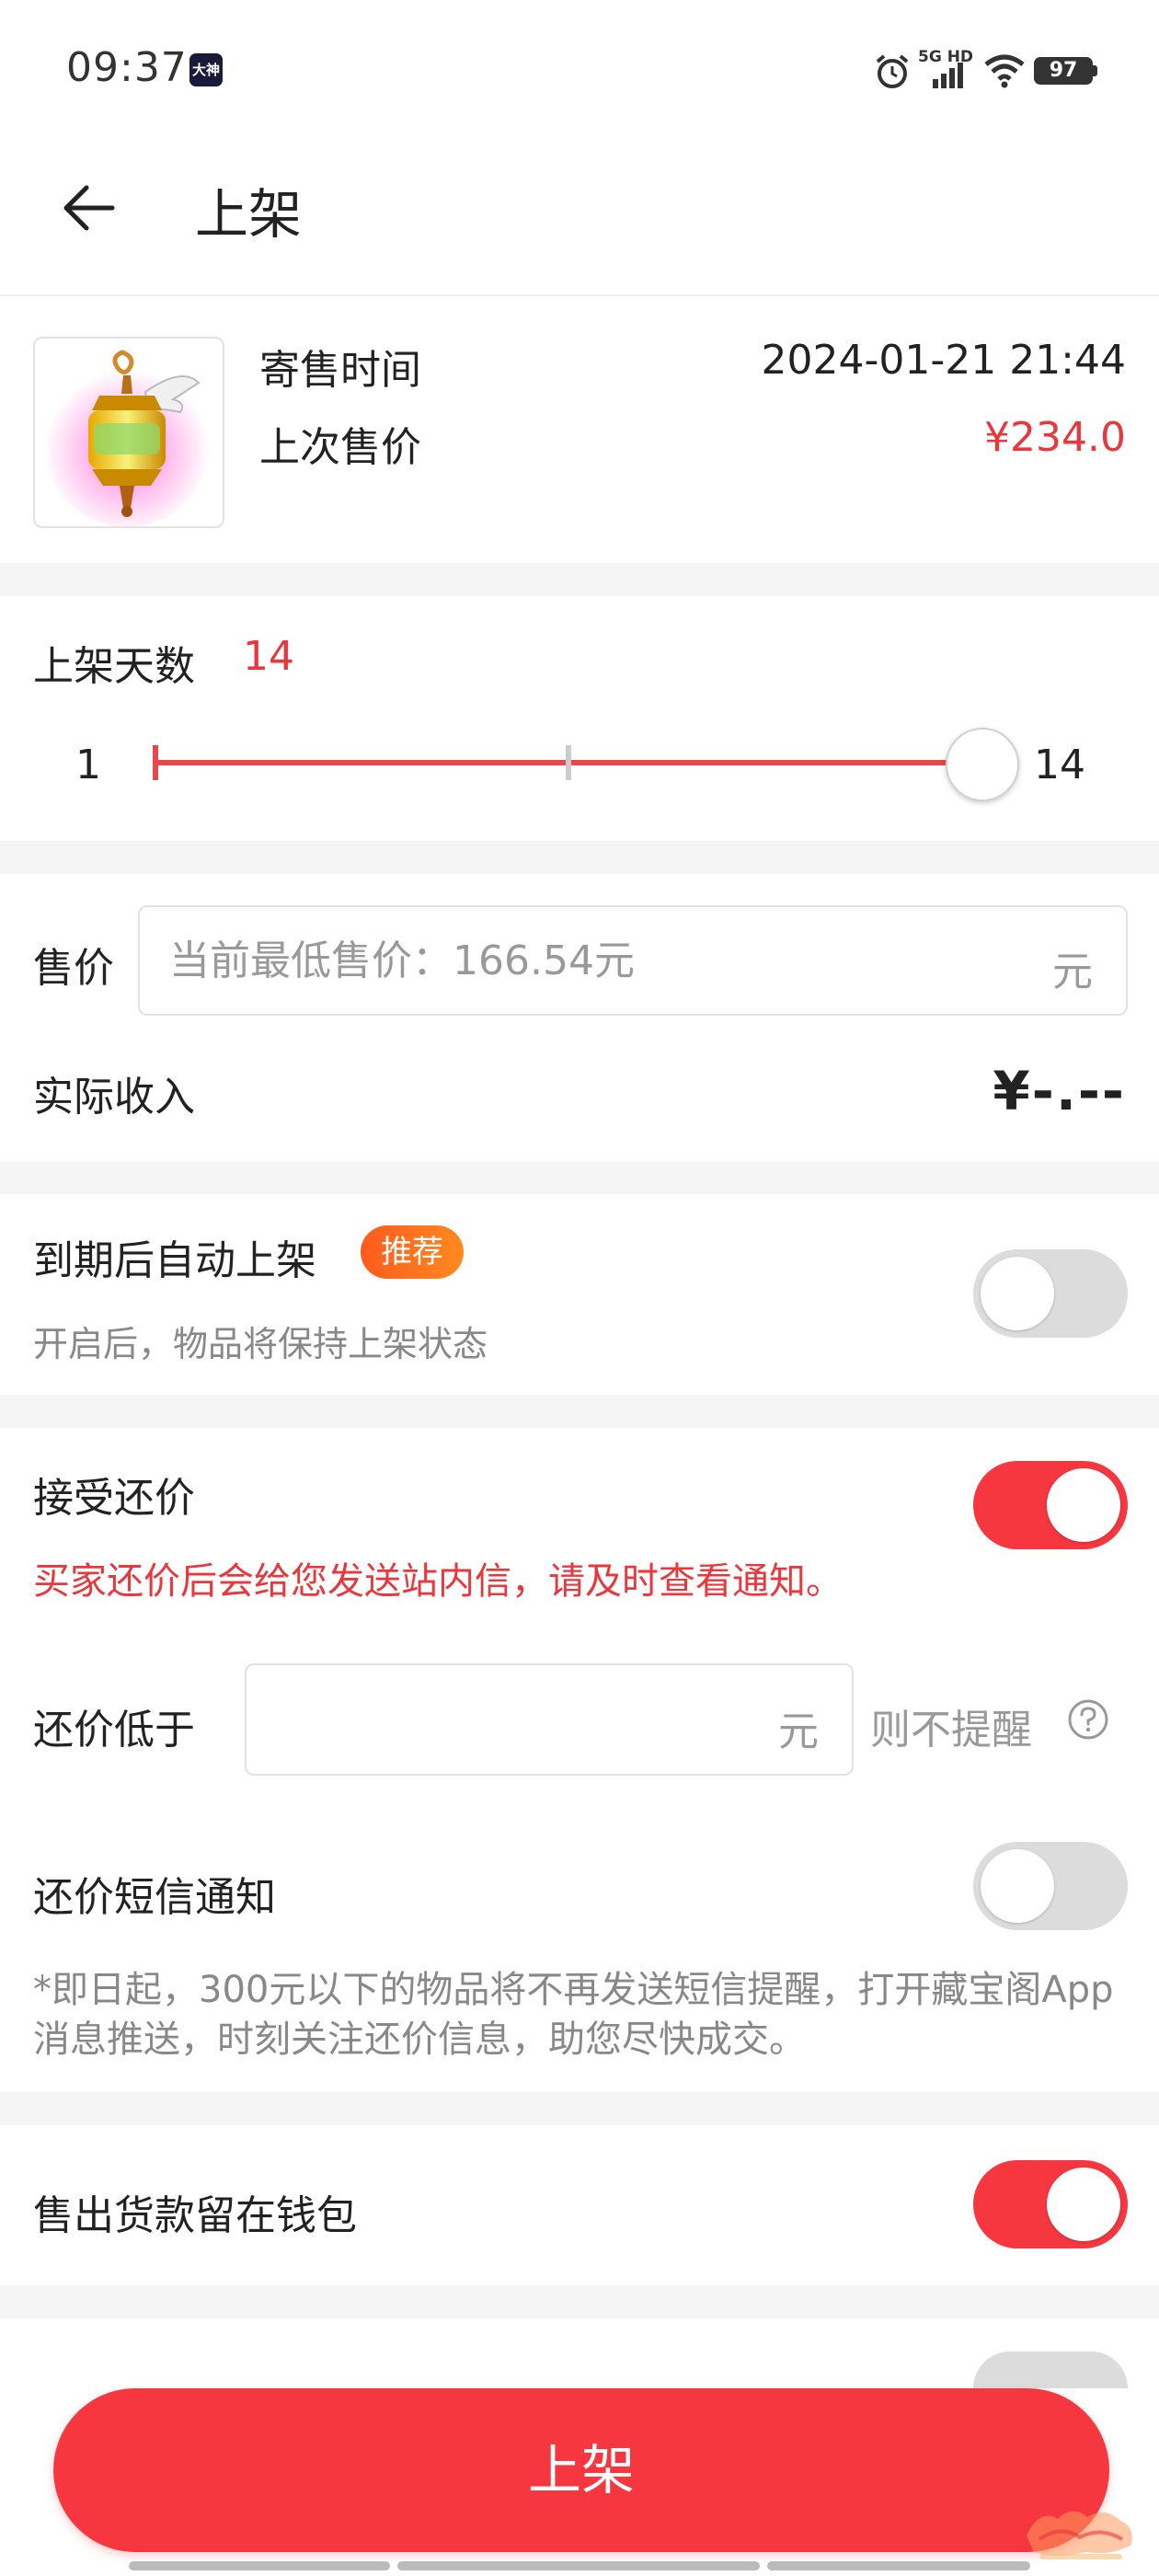 The image size is (1159, 2576). What do you see at coordinates (340, 447) in the screenshot?
I see `last-price-label: 上次售价` at bounding box center [340, 447].